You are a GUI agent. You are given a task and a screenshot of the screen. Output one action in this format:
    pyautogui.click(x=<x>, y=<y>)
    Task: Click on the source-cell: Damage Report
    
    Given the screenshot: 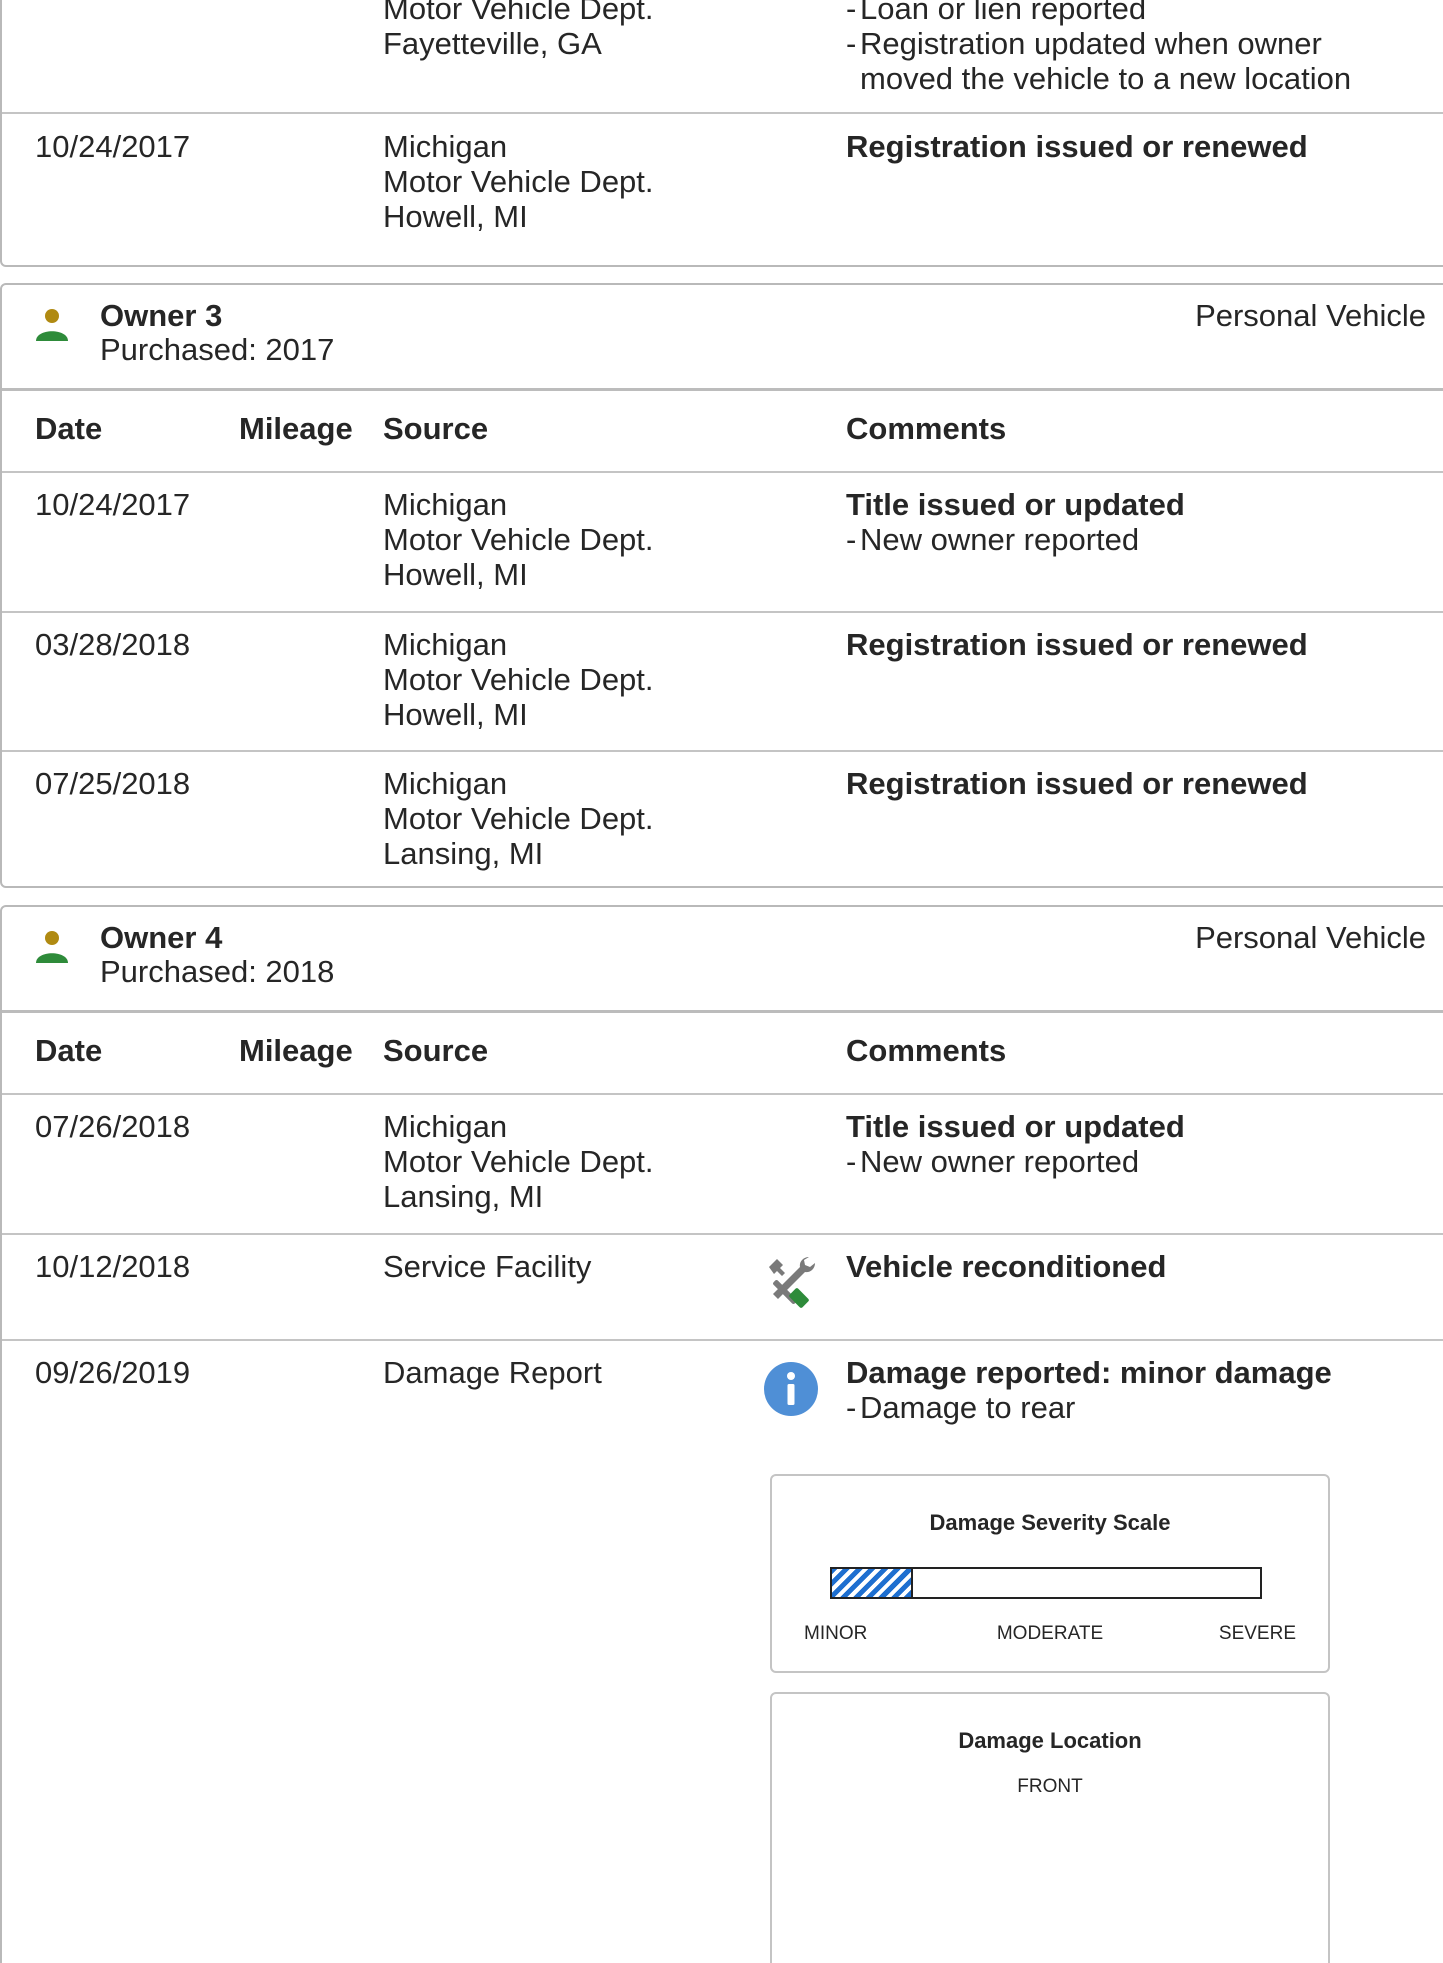 What is the action you would take?
    pyautogui.click(x=492, y=1372)
    